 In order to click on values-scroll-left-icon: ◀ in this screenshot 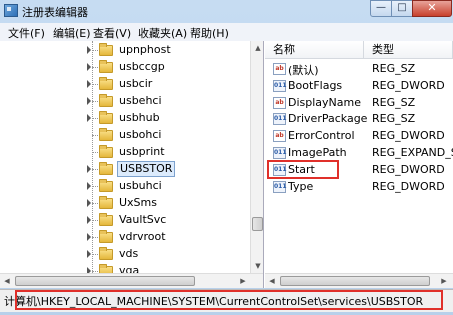, I will do `click(272, 281)`.